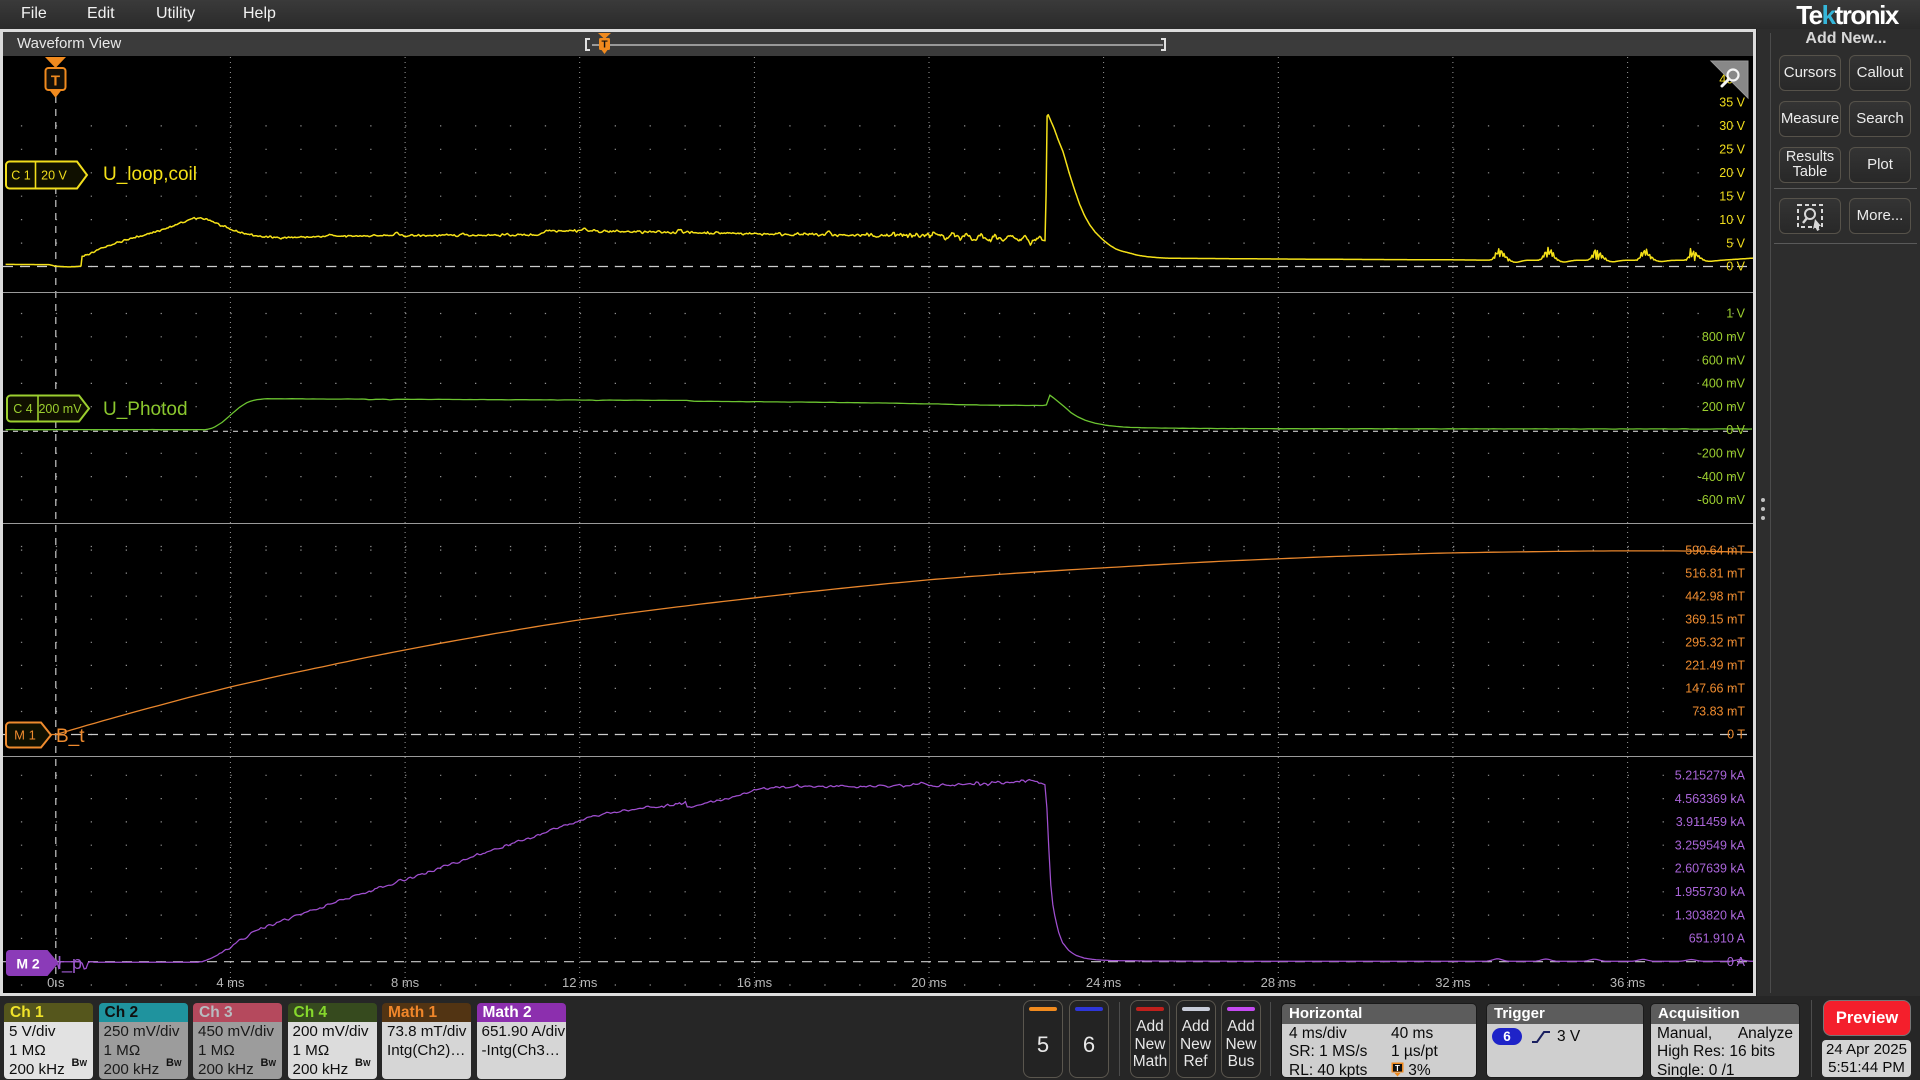 The image size is (1920, 1080). I want to click on svg-text: U_loop,coil, so click(150, 174).